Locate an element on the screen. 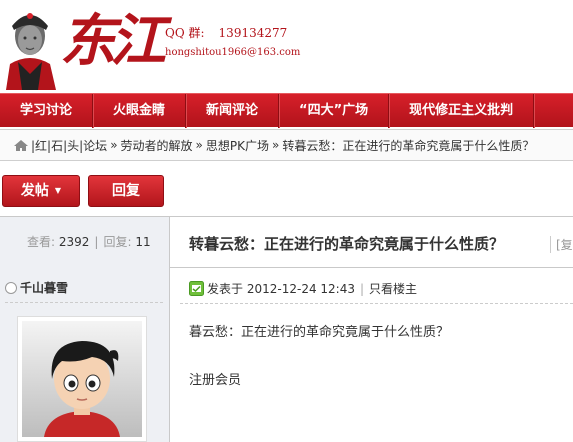  home-icon is located at coordinates (21, 145).